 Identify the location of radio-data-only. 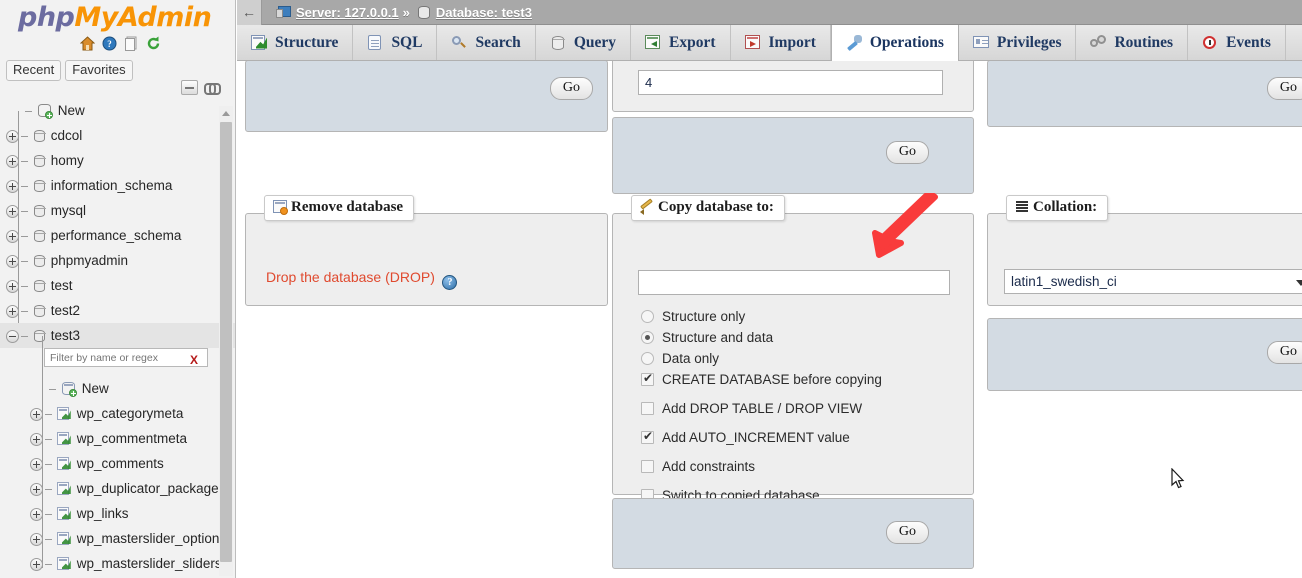
(647, 358).